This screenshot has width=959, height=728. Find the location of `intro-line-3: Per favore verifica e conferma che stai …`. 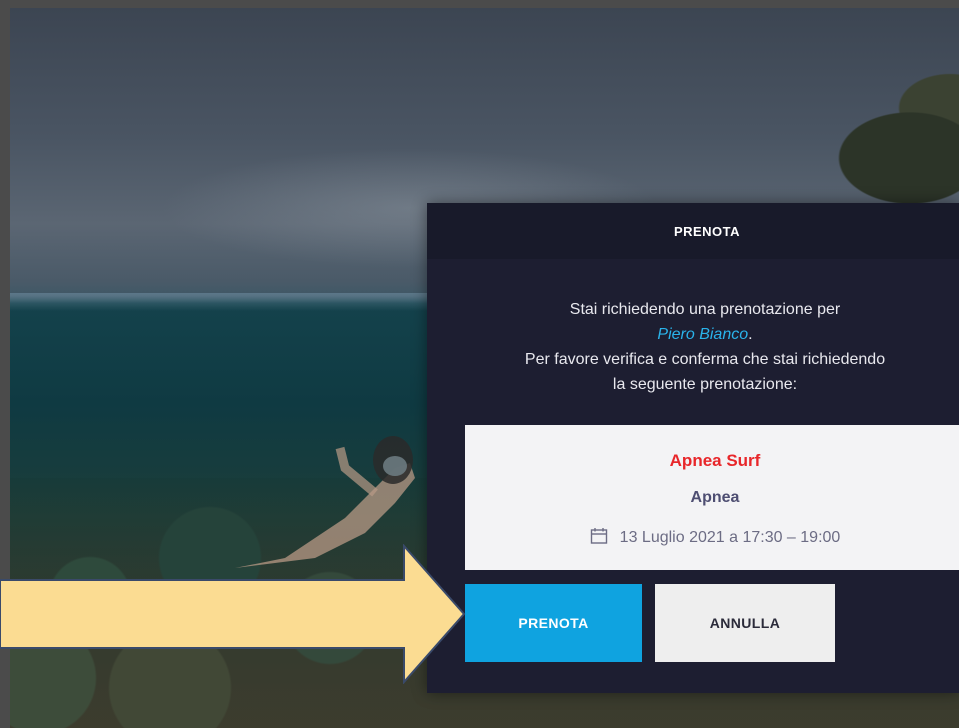

intro-line-3: Per favore verifica e conferma che stai … is located at coordinates (705, 359).